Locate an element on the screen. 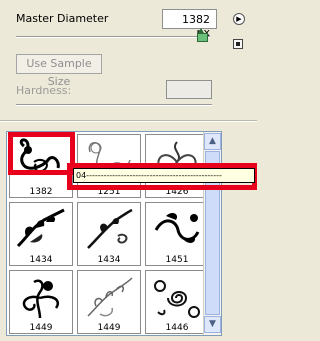 The width and height of the screenshot is (320, 341). new-preset-icon is located at coordinates (238, 44).